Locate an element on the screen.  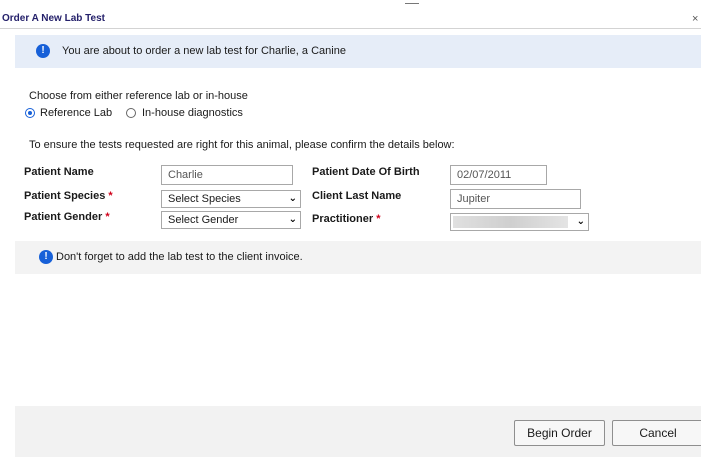
patient-species-label: Patient Species * is located at coordinates (68, 196).